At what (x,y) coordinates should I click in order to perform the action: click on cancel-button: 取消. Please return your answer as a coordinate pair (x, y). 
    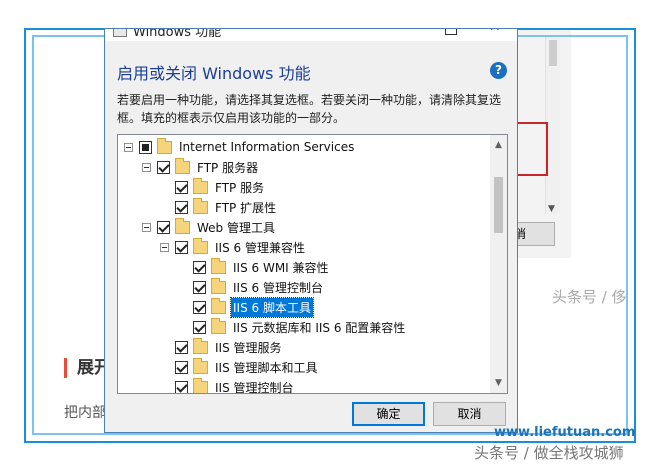
    Looking at the image, I should click on (469, 414).